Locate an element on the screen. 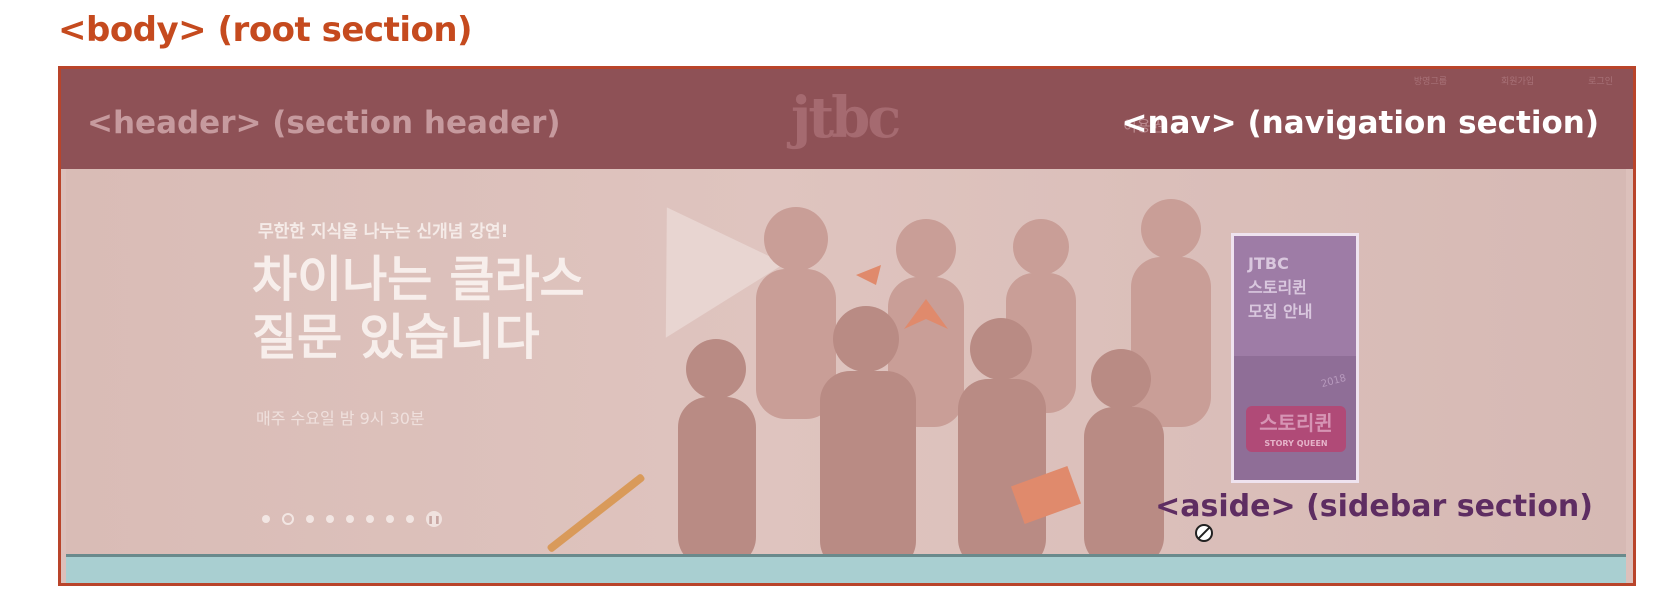  aside-banner-year: 2018 is located at coordinates (1333, 381).